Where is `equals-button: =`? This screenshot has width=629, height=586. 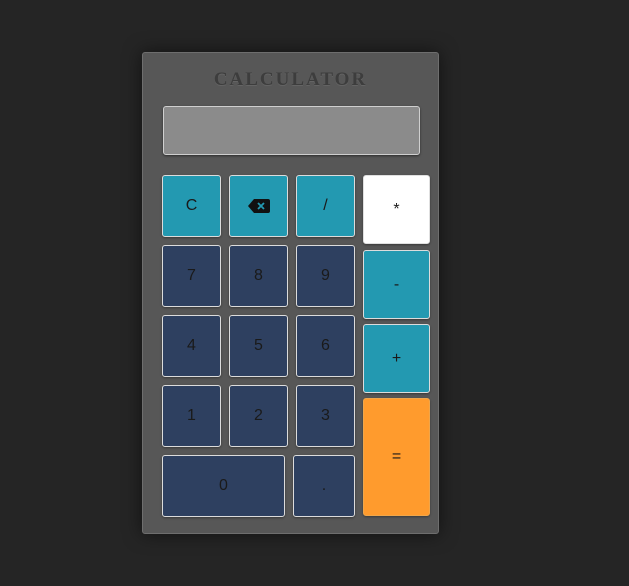
equals-button: = is located at coordinates (396, 457).